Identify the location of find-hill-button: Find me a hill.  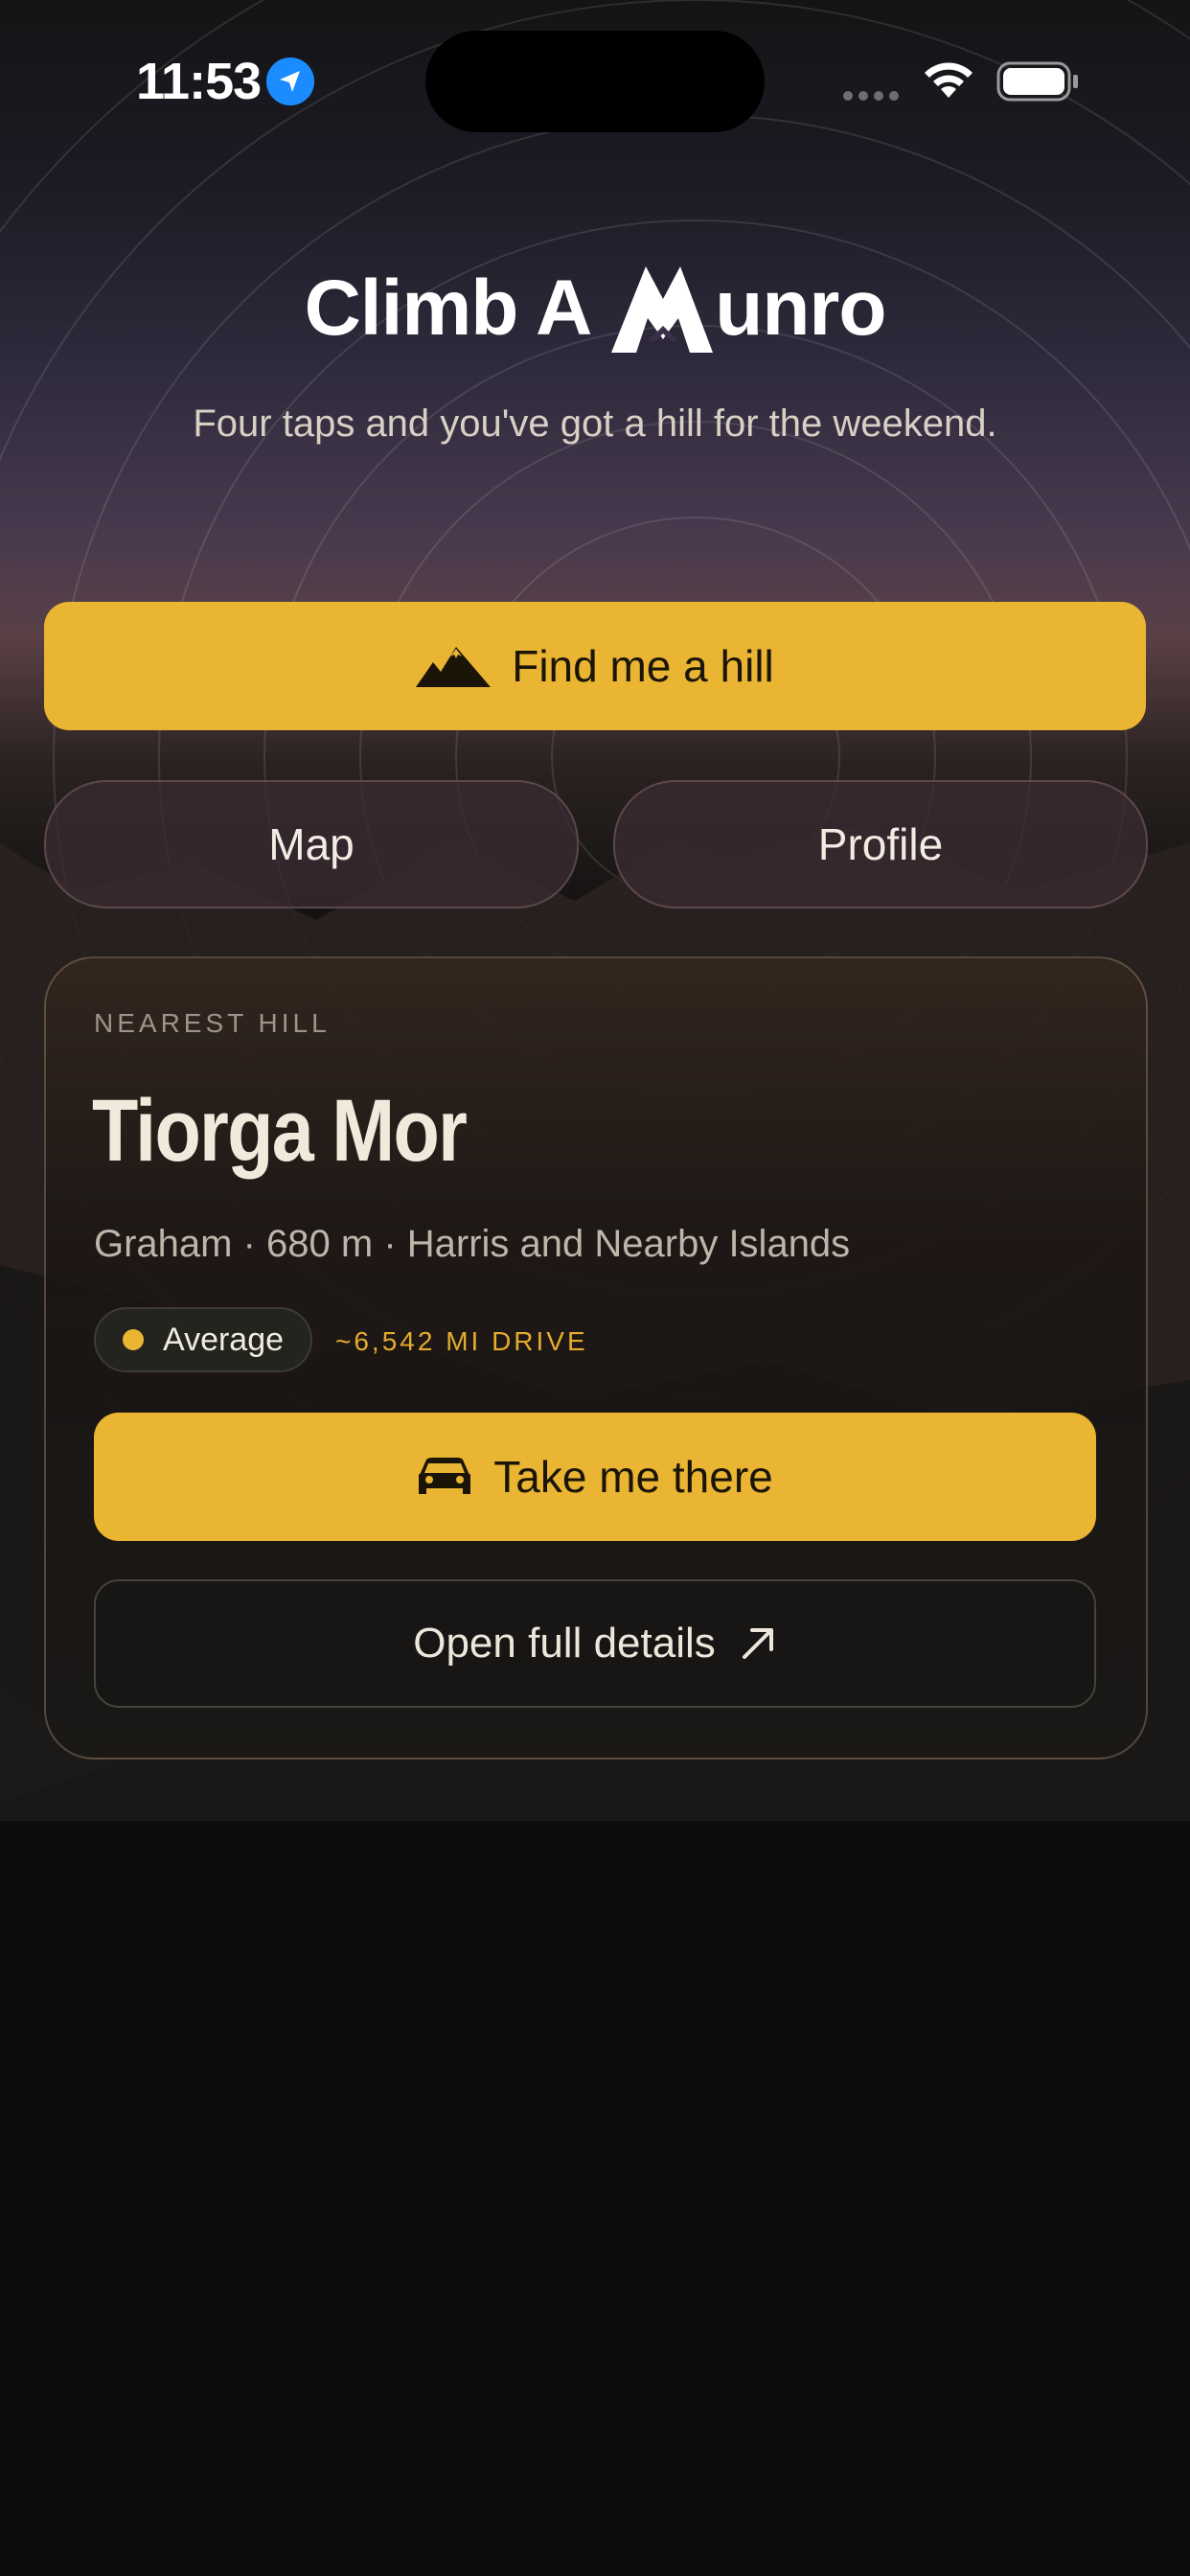
(595, 666).